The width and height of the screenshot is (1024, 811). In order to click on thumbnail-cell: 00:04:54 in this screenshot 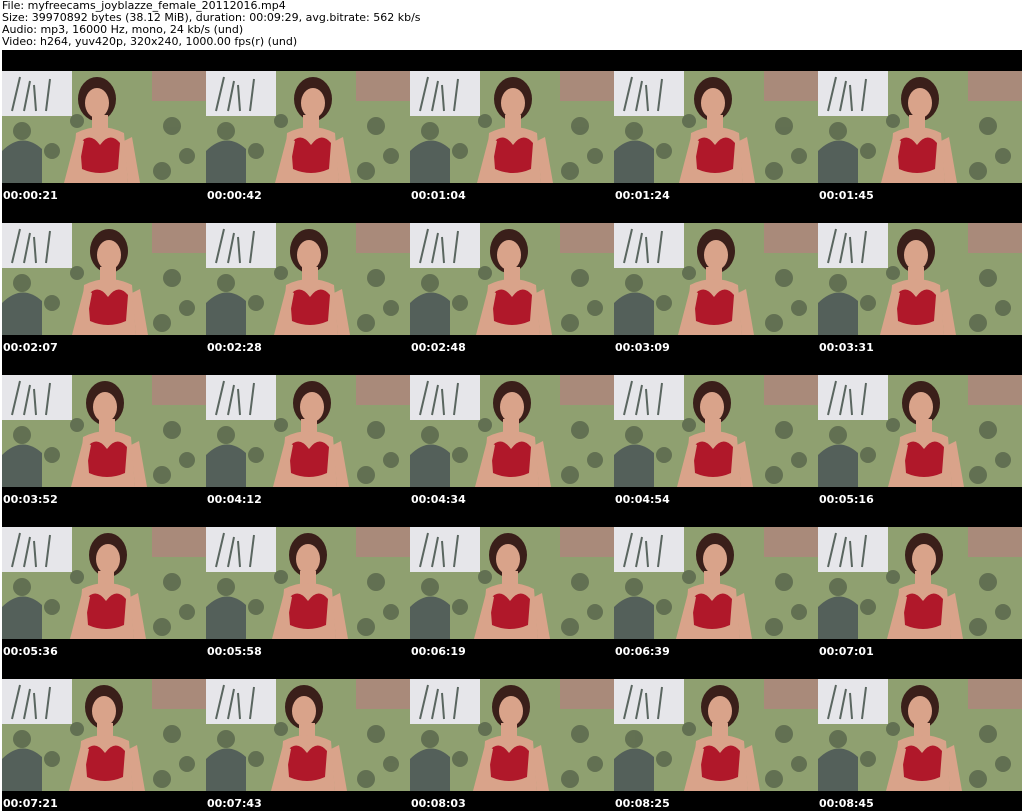, I will do `click(716, 430)`.